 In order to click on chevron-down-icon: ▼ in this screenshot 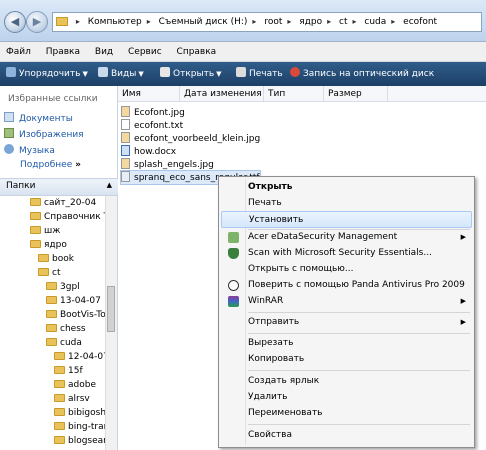, I will do `click(141, 74)`.